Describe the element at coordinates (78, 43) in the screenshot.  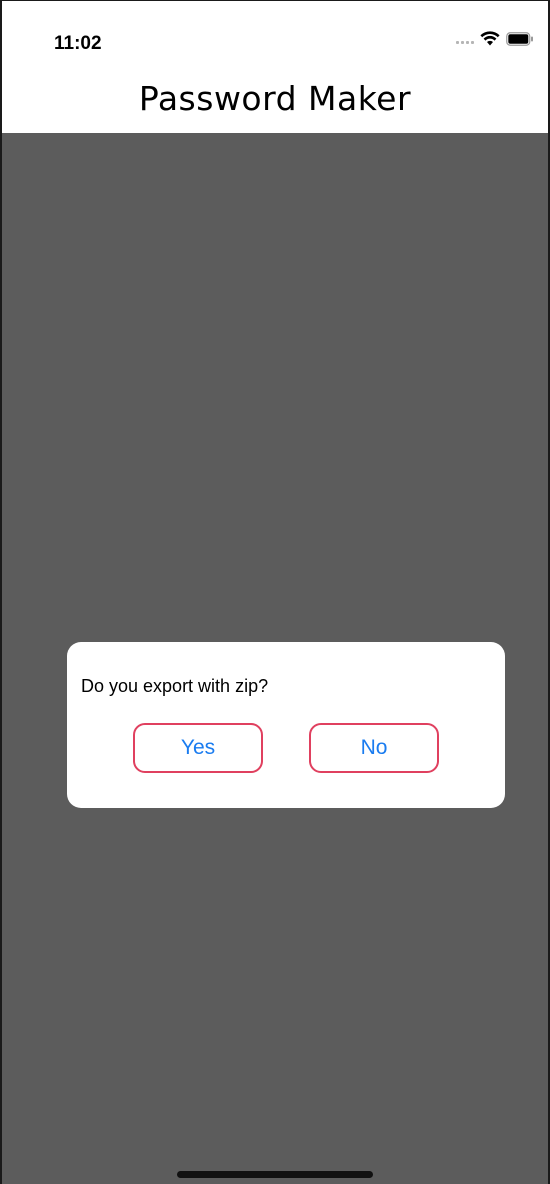
I see `status-time: 11:02` at that location.